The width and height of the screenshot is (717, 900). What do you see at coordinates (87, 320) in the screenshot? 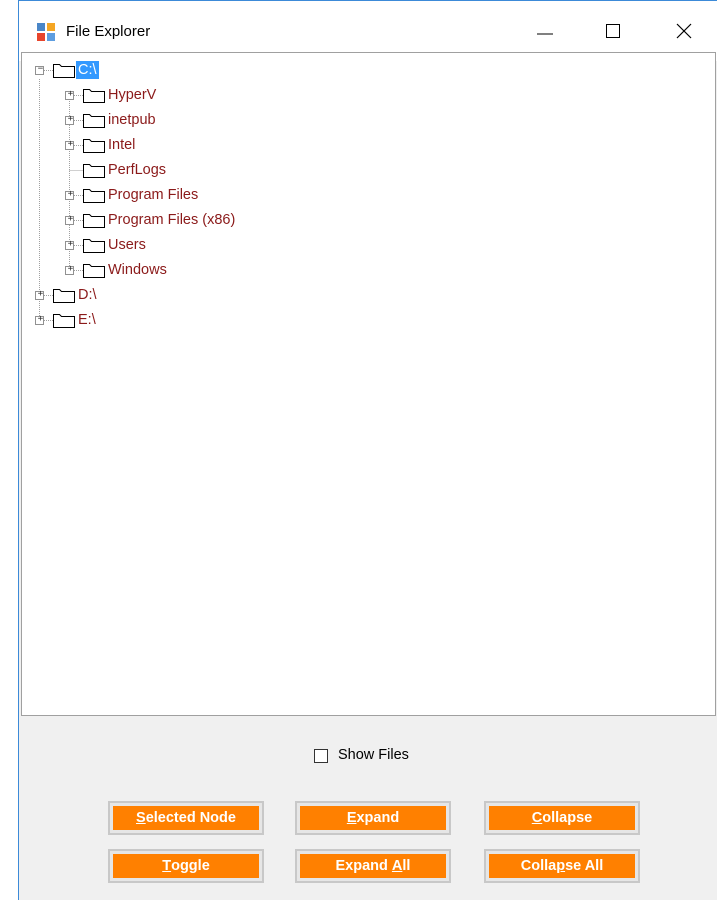
I see `tree-node-label: E:\` at bounding box center [87, 320].